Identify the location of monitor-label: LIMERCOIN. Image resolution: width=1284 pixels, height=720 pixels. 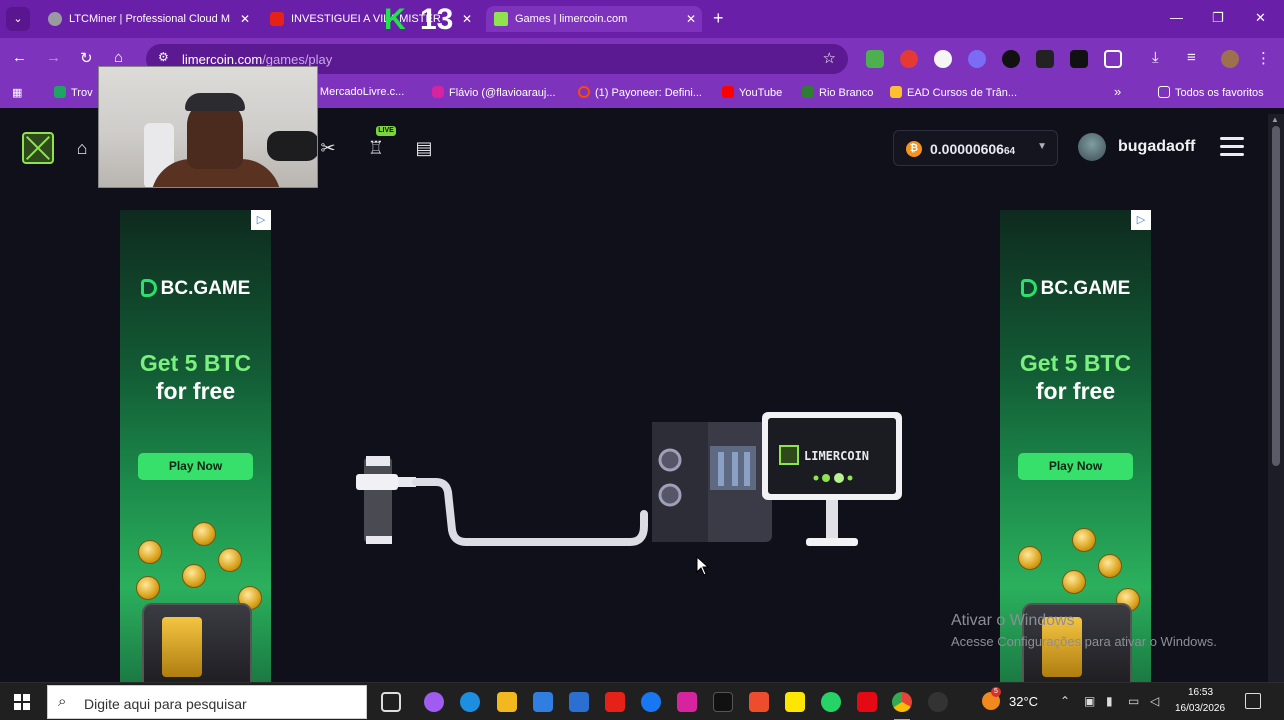
(836, 456).